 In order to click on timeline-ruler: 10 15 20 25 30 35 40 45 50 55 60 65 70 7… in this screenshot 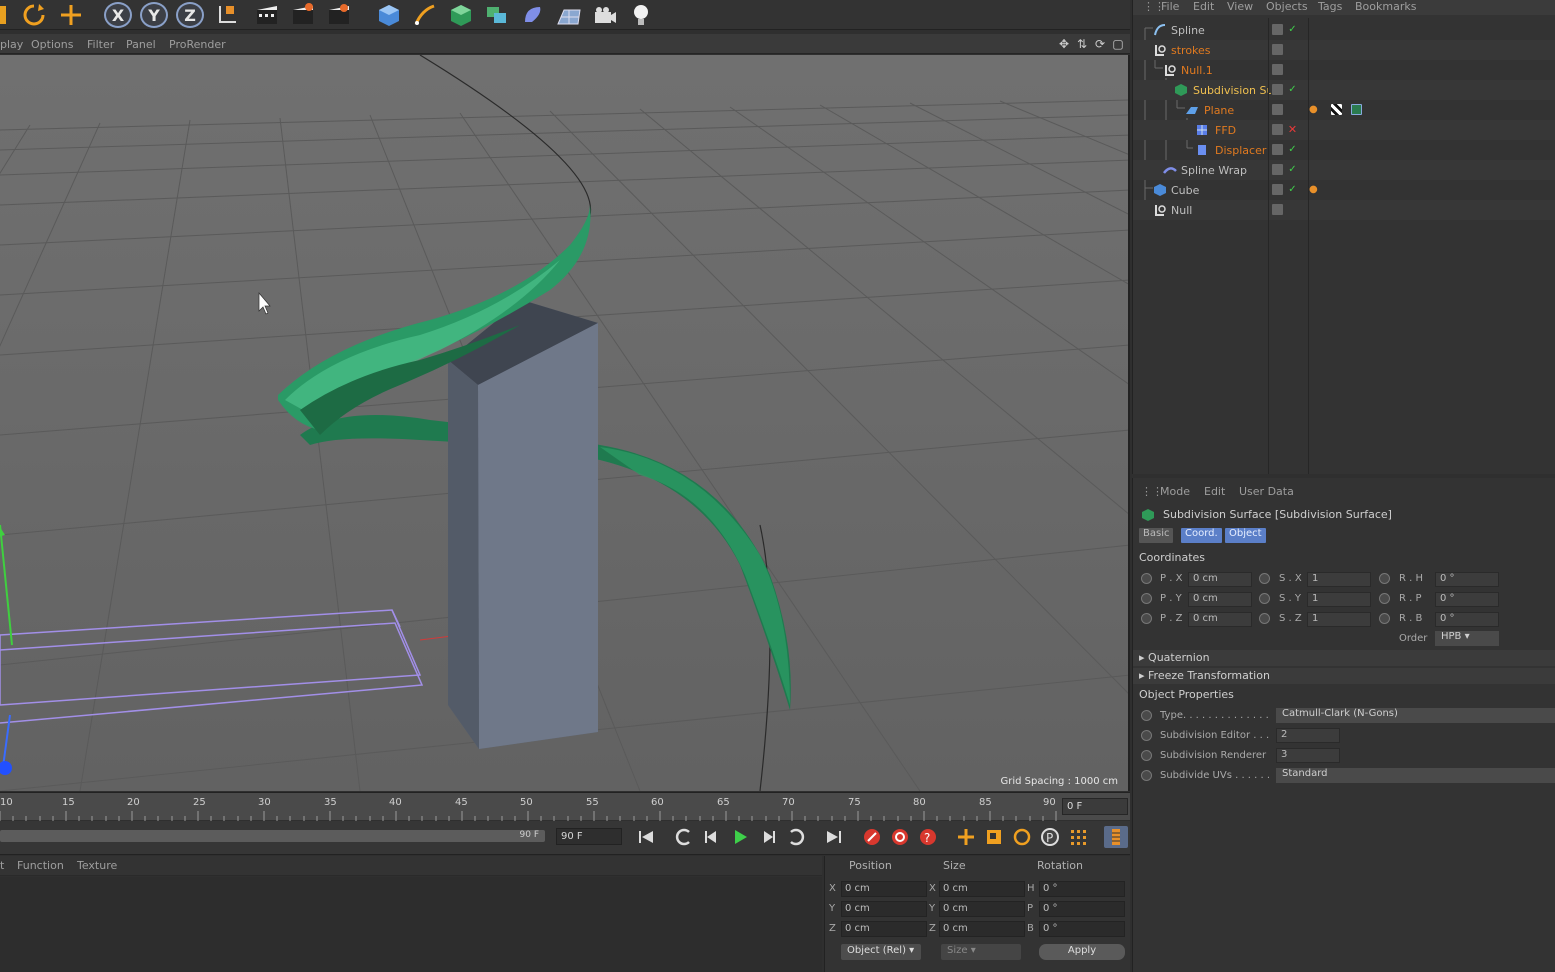, I will do `click(565, 806)`.